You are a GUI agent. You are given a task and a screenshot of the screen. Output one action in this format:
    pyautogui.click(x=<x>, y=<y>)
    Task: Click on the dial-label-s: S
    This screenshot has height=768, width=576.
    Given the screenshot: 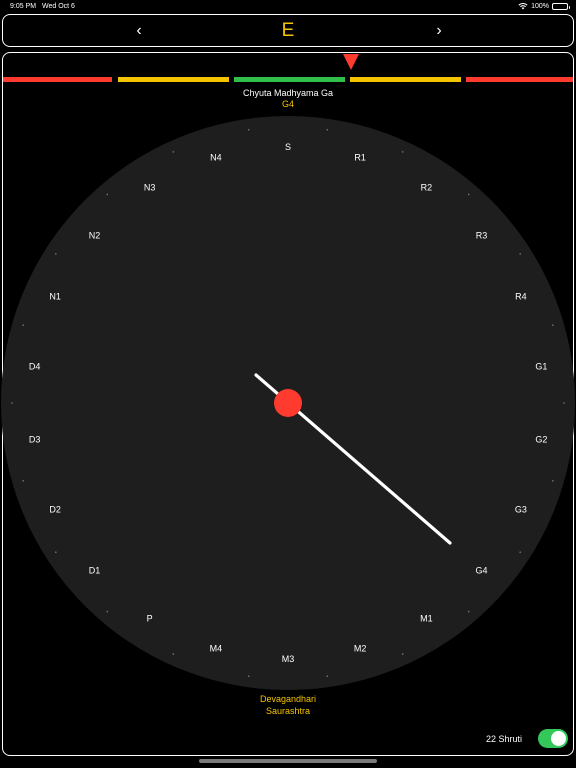 What is the action you would take?
    pyautogui.click(x=288, y=147)
    